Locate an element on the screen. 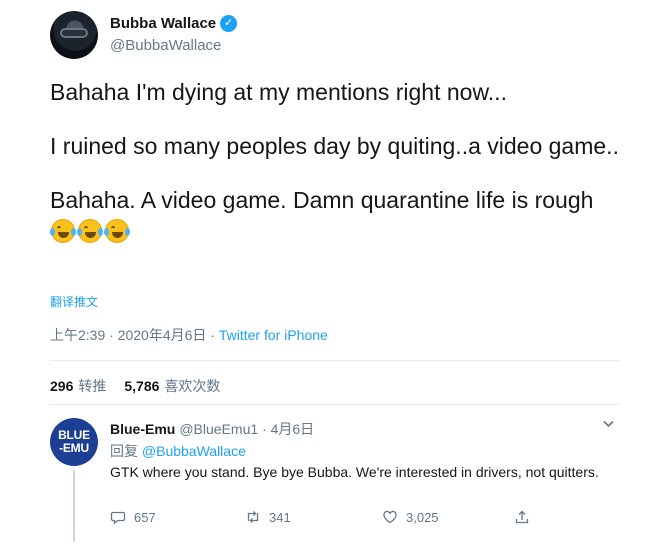  tweet-author-avatar is located at coordinates (74, 35).